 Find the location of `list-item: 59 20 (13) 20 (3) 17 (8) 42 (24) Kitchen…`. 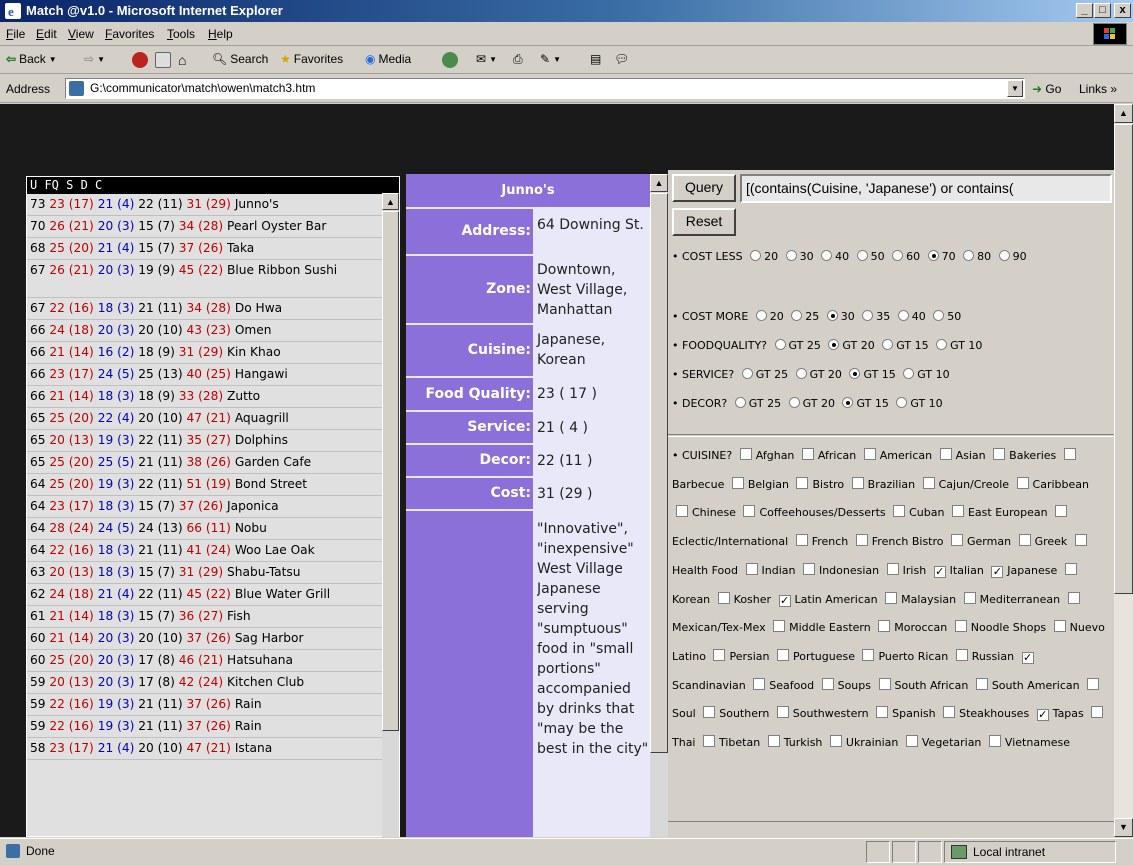

list-item: 59 20 (13) 20 (3) 17 (8) 42 (24) Kitchen… is located at coordinates (213, 683).